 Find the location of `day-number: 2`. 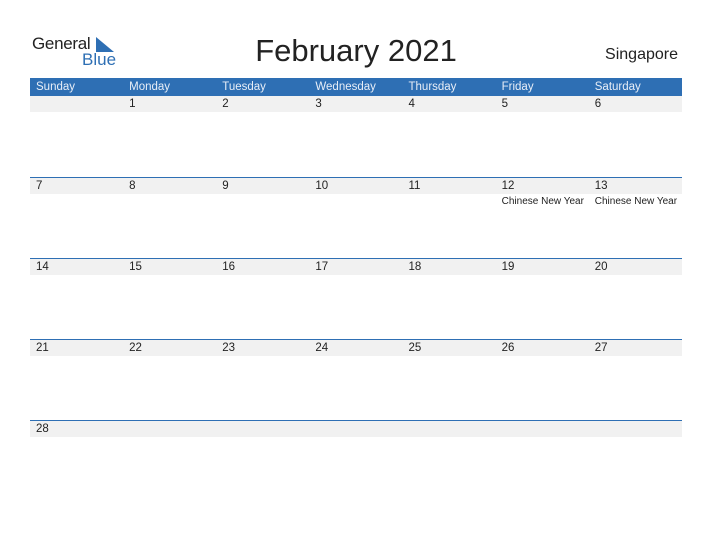

day-number: 2 is located at coordinates (225, 104).